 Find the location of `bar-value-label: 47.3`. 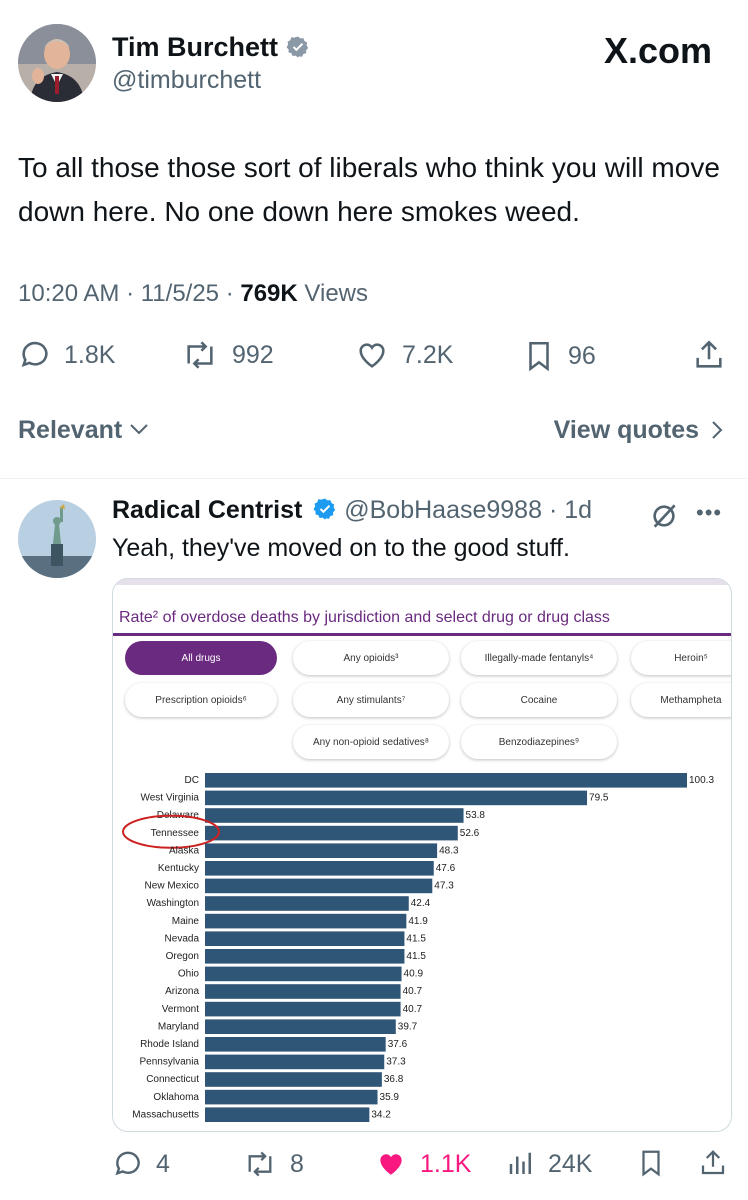

bar-value-label: 47.3 is located at coordinates (444, 886).